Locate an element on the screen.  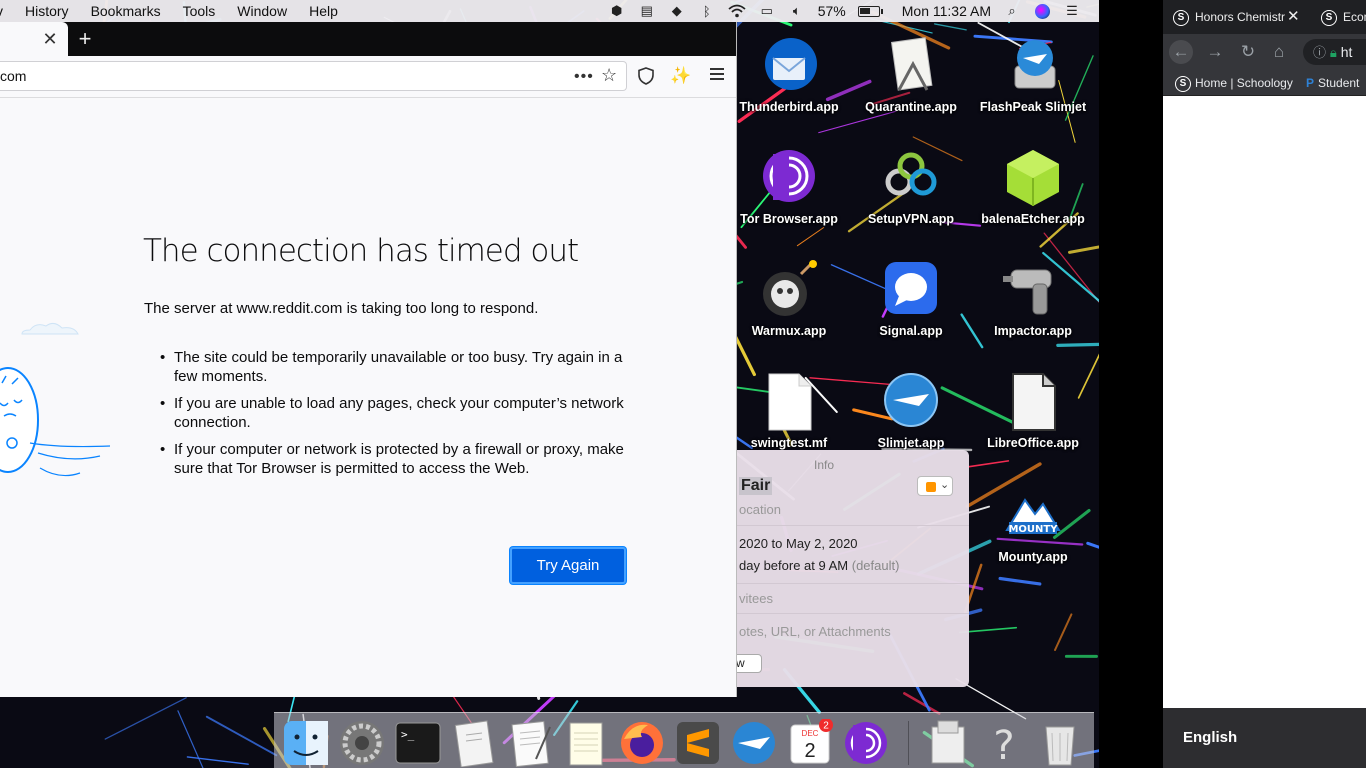
back-arrow-icon: ← is located at coordinates (1181, 52).